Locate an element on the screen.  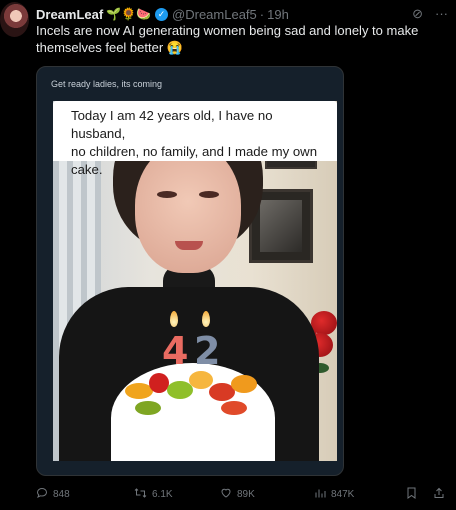
repost-count: 6.1K is located at coordinates (162, 494).